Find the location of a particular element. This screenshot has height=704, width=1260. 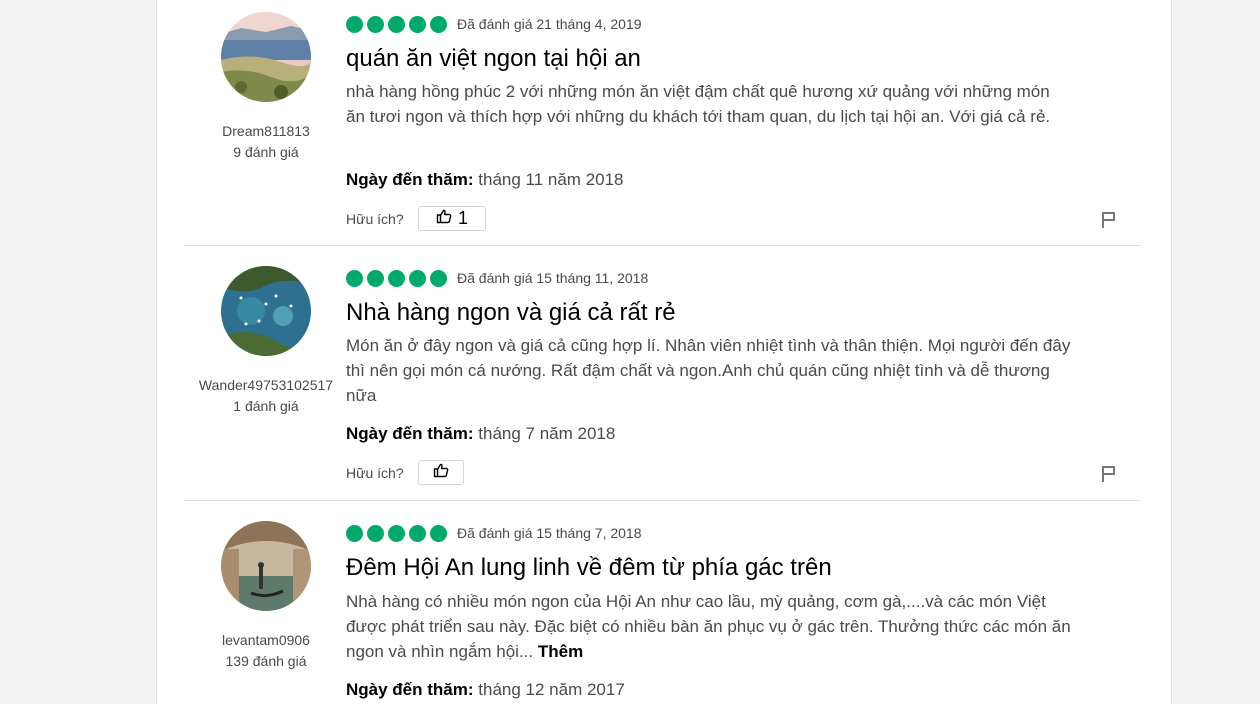

username: Dream811813 is located at coordinates (266, 131).